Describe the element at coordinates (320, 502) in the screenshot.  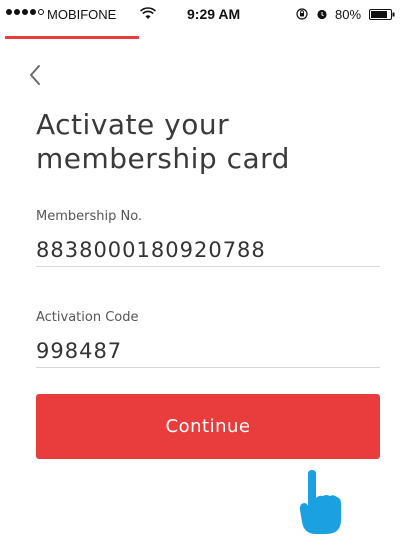
I see `pointing-hand-icon` at that location.